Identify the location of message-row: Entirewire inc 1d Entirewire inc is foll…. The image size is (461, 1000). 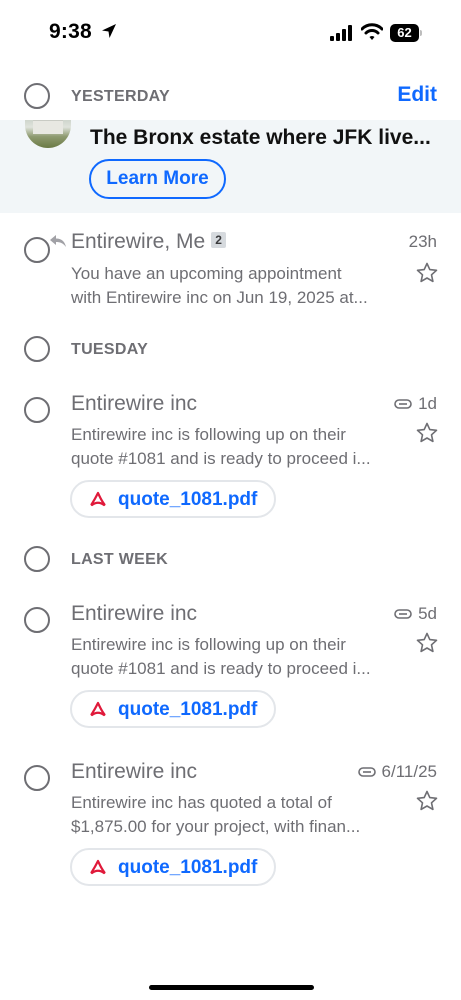
(230, 458).